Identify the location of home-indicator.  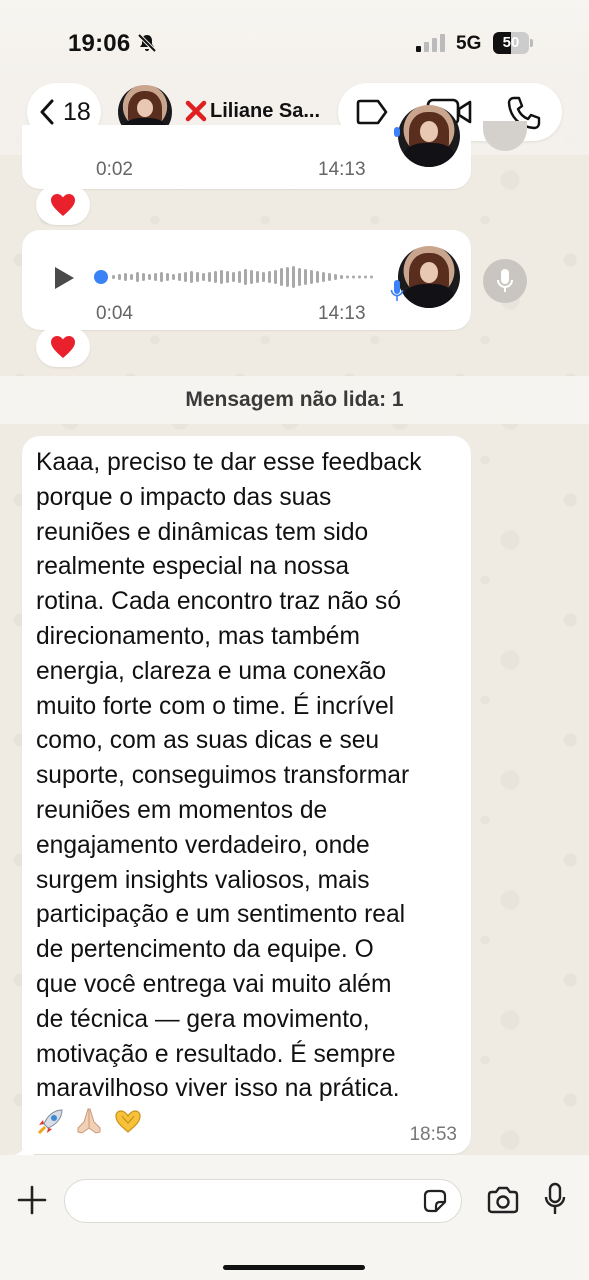
(294, 1267).